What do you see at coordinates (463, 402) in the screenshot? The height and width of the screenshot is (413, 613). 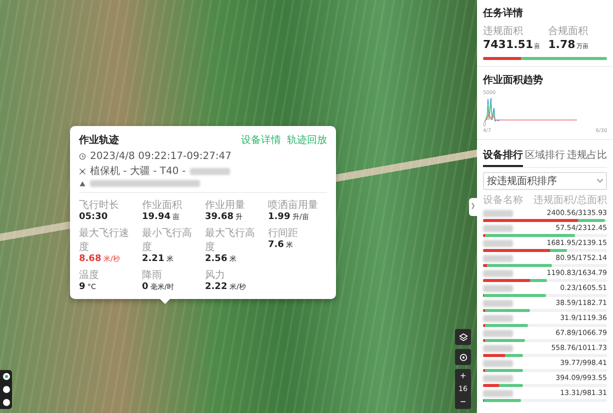 I see `zoom-out-button: −` at bounding box center [463, 402].